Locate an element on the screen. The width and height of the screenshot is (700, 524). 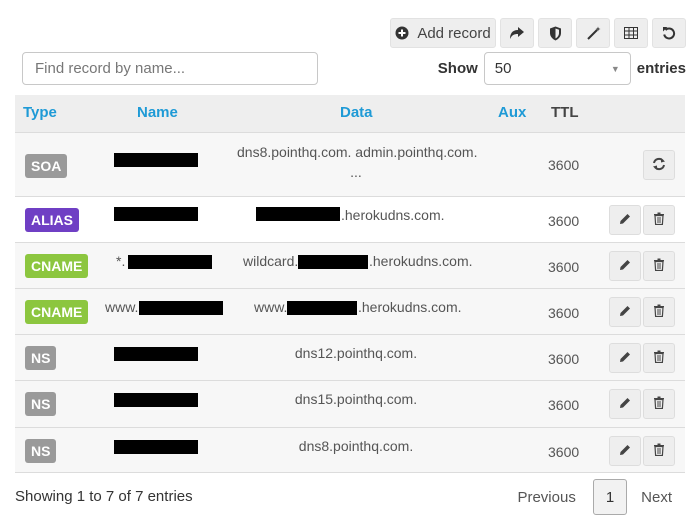
header-data: Data is located at coordinates (356, 112).